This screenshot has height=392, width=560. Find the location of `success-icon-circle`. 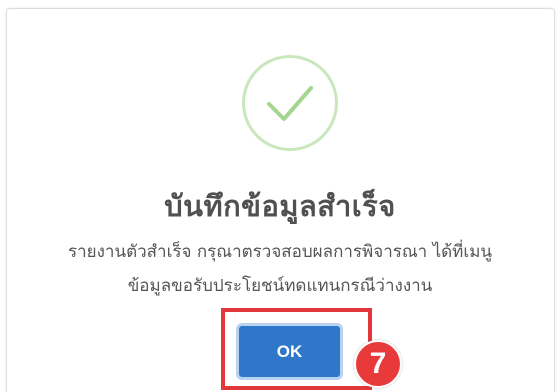

success-icon-circle is located at coordinates (290, 103).